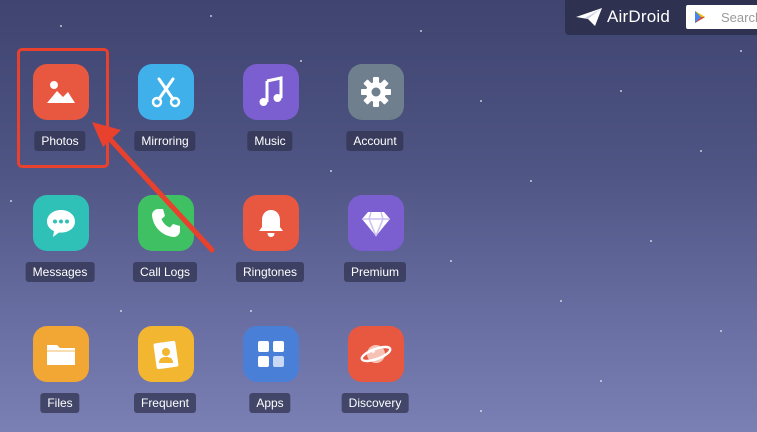 The image size is (757, 432). Describe the element at coordinates (375, 272) in the screenshot. I see `app-label: Premium` at that location.